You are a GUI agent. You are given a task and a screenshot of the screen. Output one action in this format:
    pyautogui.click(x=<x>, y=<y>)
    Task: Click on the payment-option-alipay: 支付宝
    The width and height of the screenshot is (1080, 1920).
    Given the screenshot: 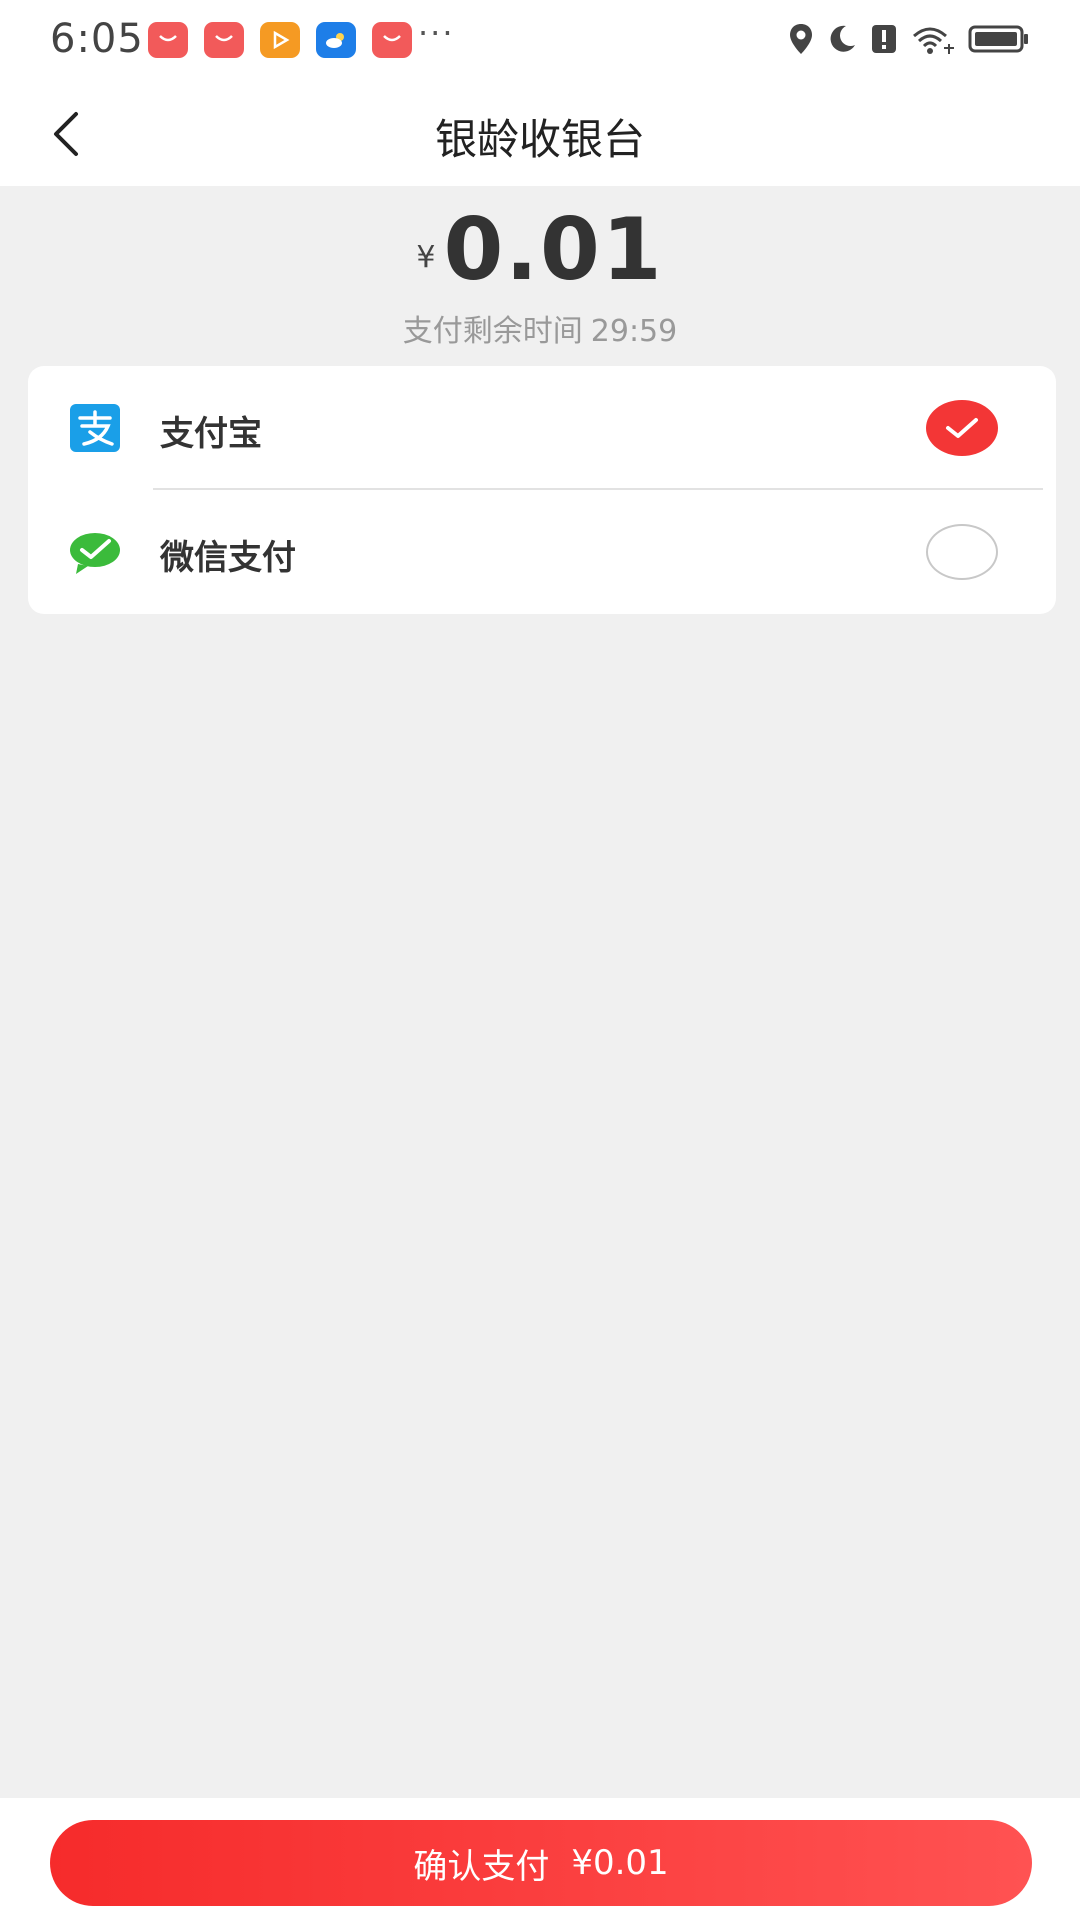 What is the action you would take?
    pyautogui.click(x=542, y=428)
    